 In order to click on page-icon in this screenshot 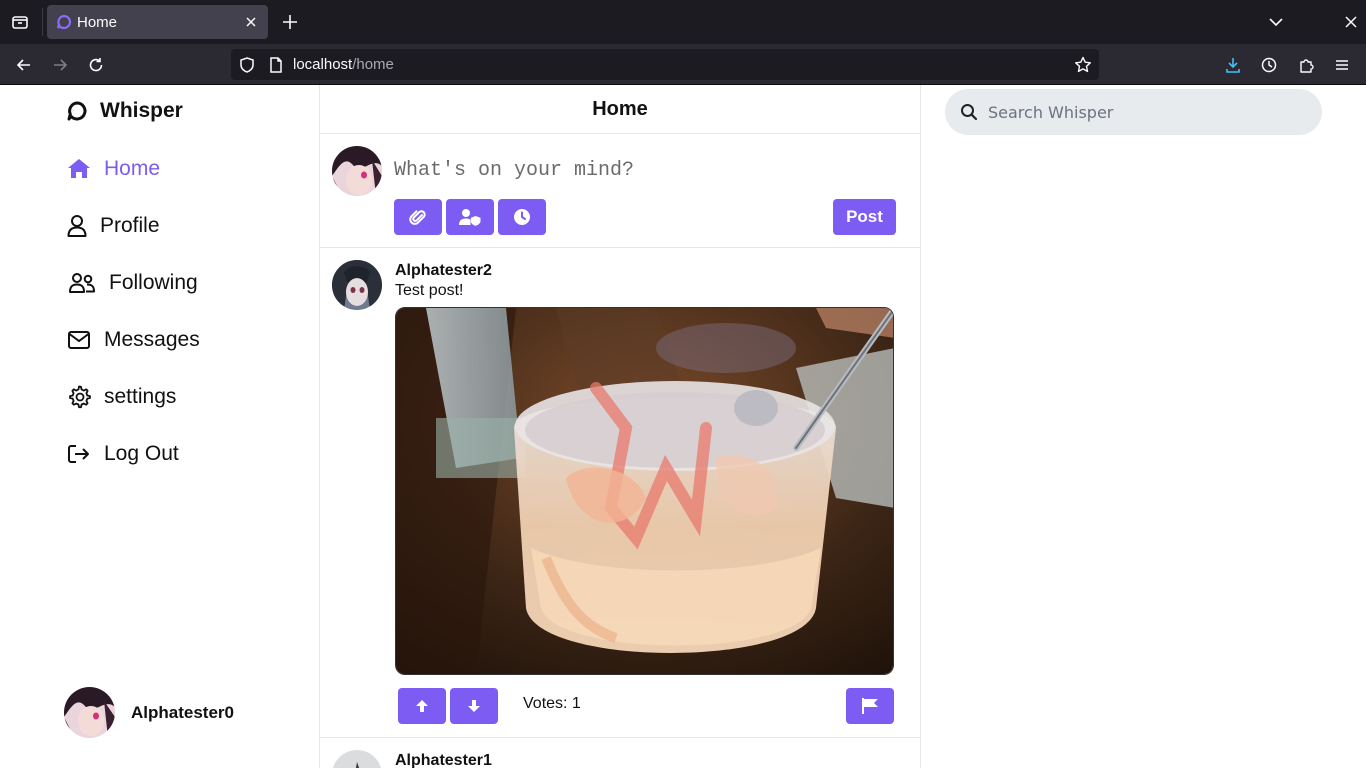, I will do `click(276, 65)`.